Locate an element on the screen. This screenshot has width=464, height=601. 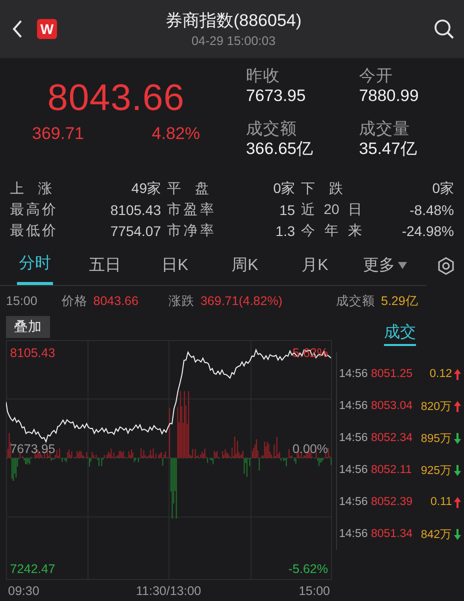
field-value: 366.65亿 is located at coordinates (280, 149).